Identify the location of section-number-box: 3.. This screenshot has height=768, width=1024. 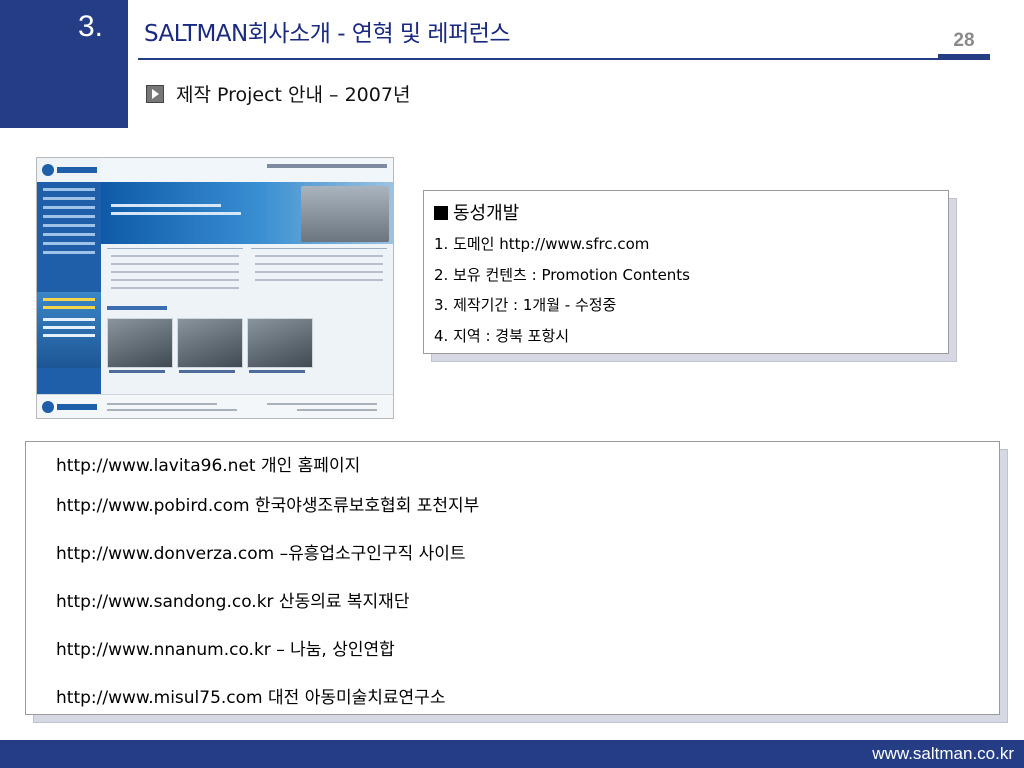
(64, 64).